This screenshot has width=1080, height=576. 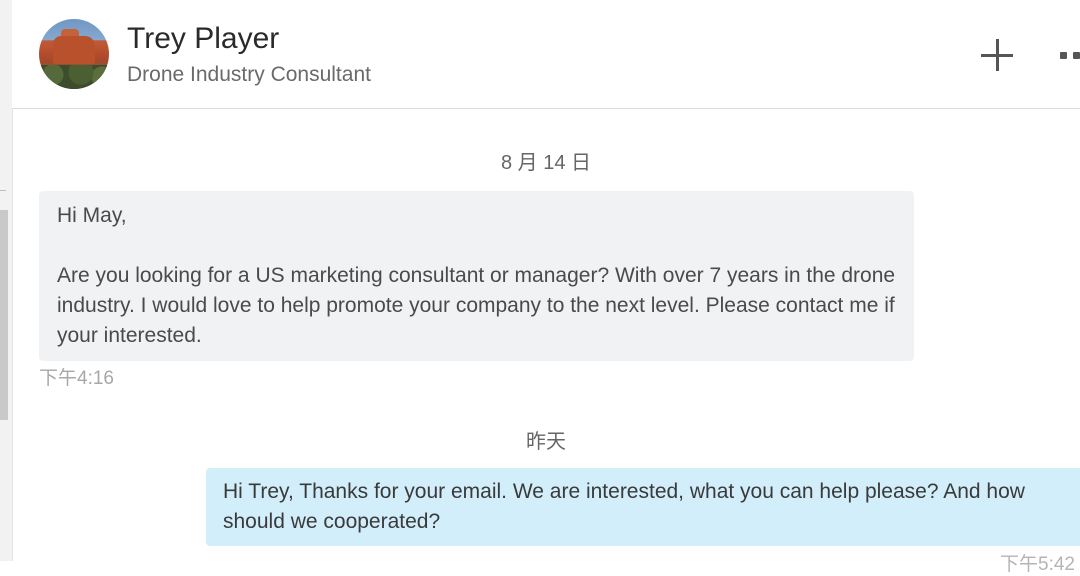 I want to click on contact-avatar, so click(x=74, y=54).